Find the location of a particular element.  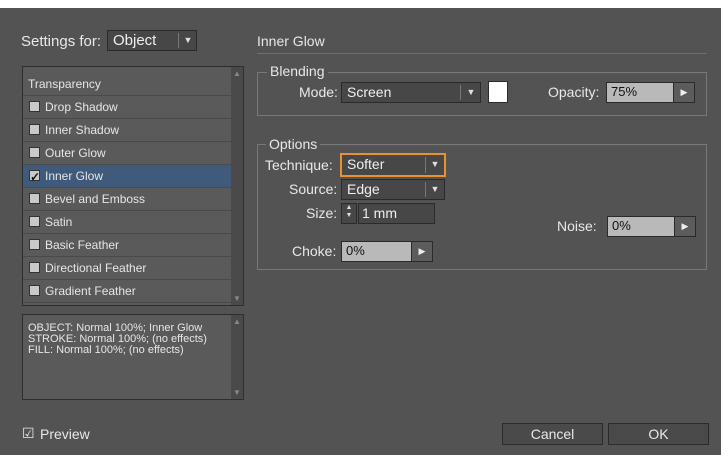

noise-field: 0% ▶ is located at coordinates (651, 226).